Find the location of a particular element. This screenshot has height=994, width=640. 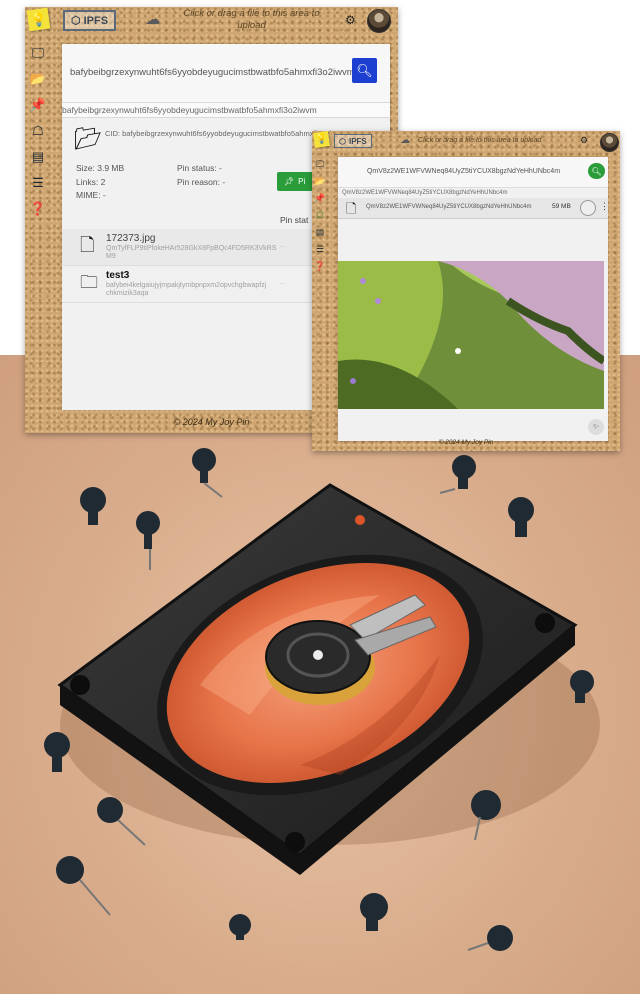

detail-pin-status: Pin status: - is located at coordinates (199, 168).